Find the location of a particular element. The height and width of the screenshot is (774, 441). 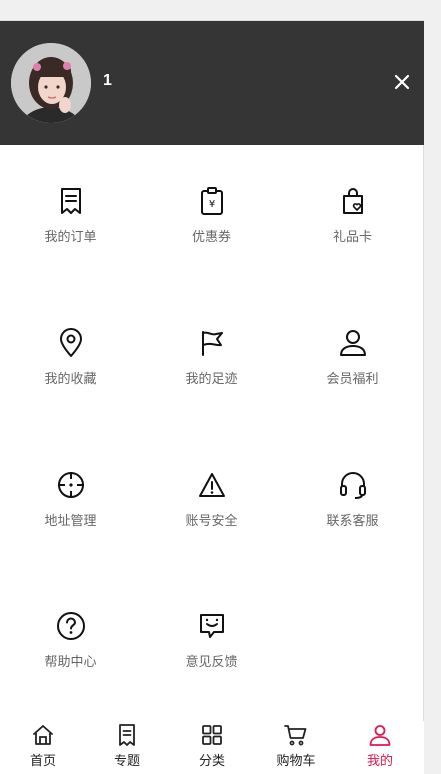

tab-topic: 专题 is located at coordinates (127, 748).